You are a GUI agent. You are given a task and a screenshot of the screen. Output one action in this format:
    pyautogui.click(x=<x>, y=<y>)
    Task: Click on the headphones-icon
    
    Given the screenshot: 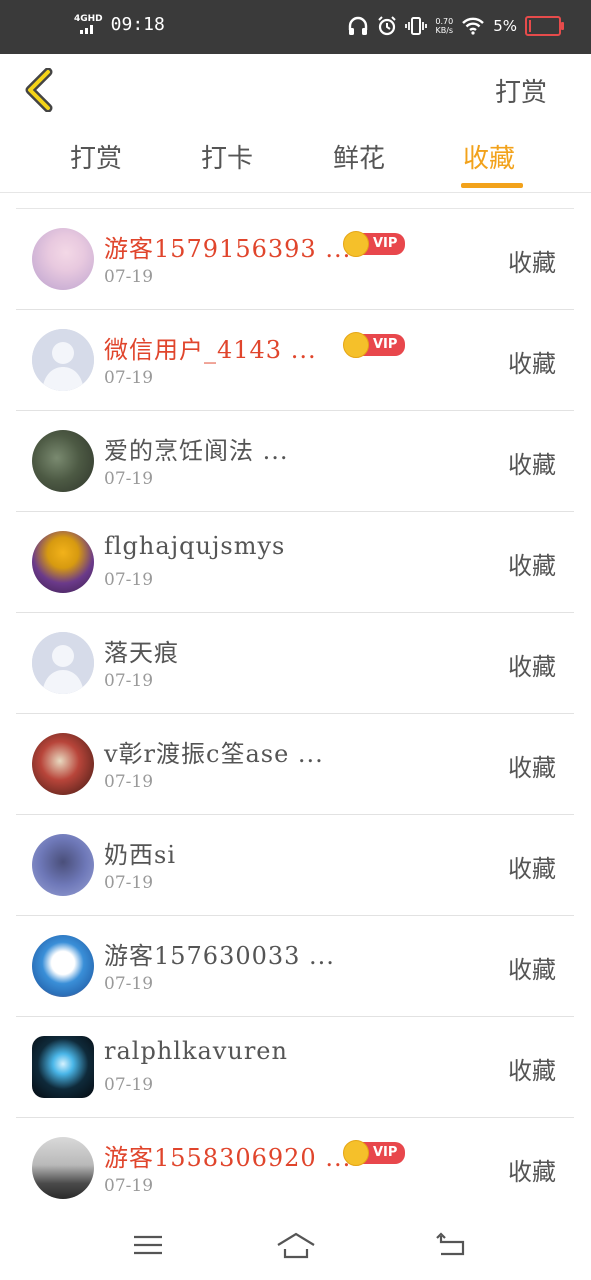 What is the action you would take?
    pyautogui.click(x=358, y=25)
    